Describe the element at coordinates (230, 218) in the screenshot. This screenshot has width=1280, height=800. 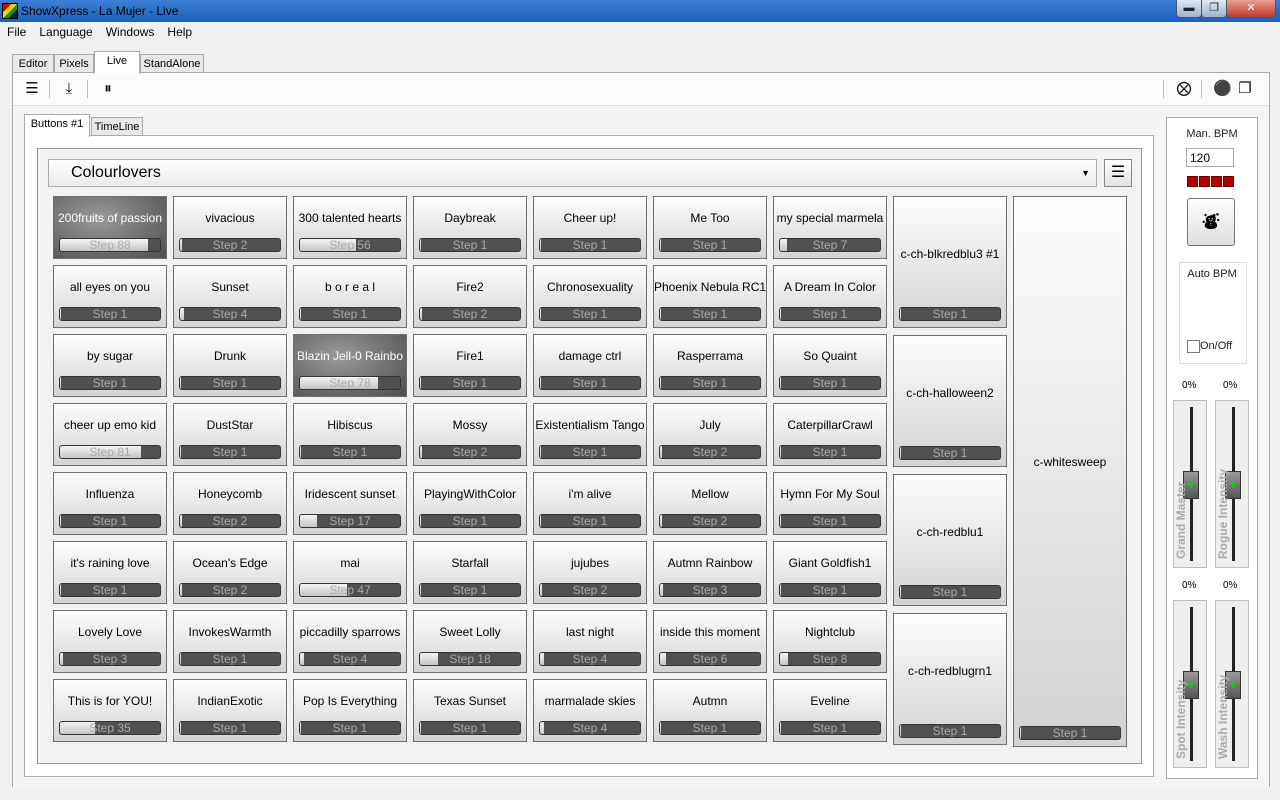
I see `chase-button-label: vivacious` at that location.